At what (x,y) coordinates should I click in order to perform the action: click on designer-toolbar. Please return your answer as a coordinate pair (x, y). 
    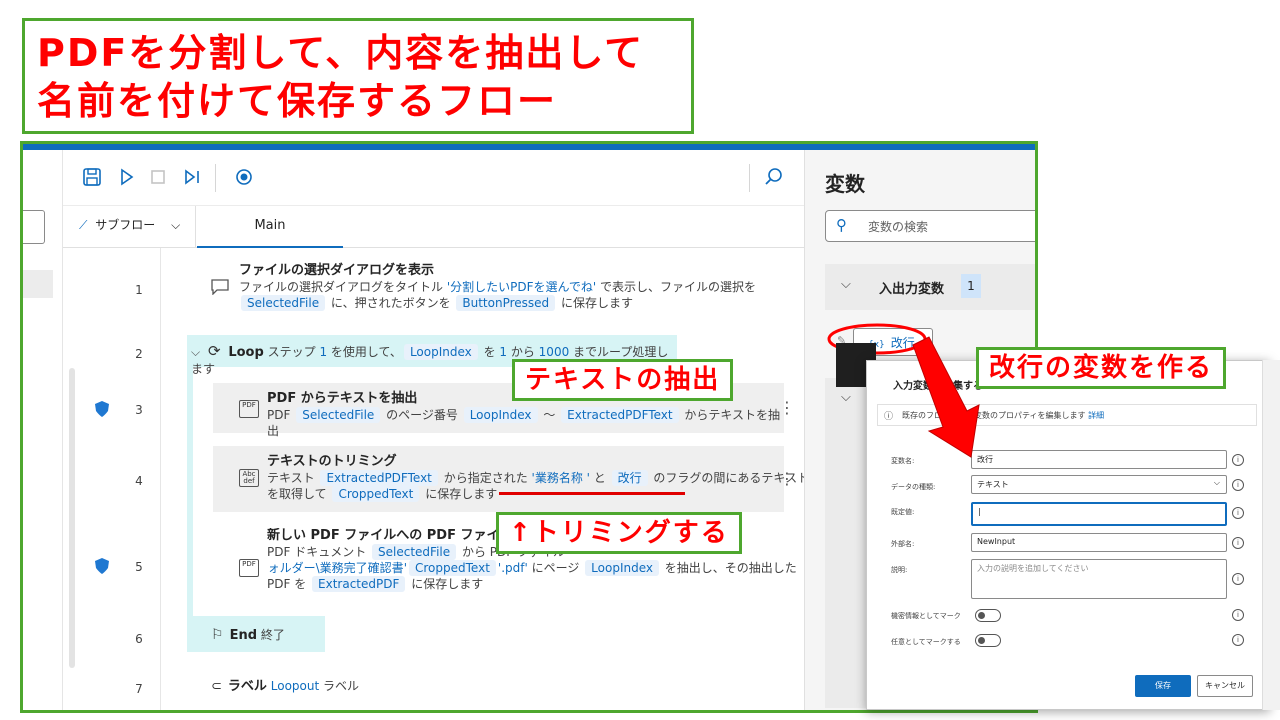
    Looking at the image, I should click on (433, 178).